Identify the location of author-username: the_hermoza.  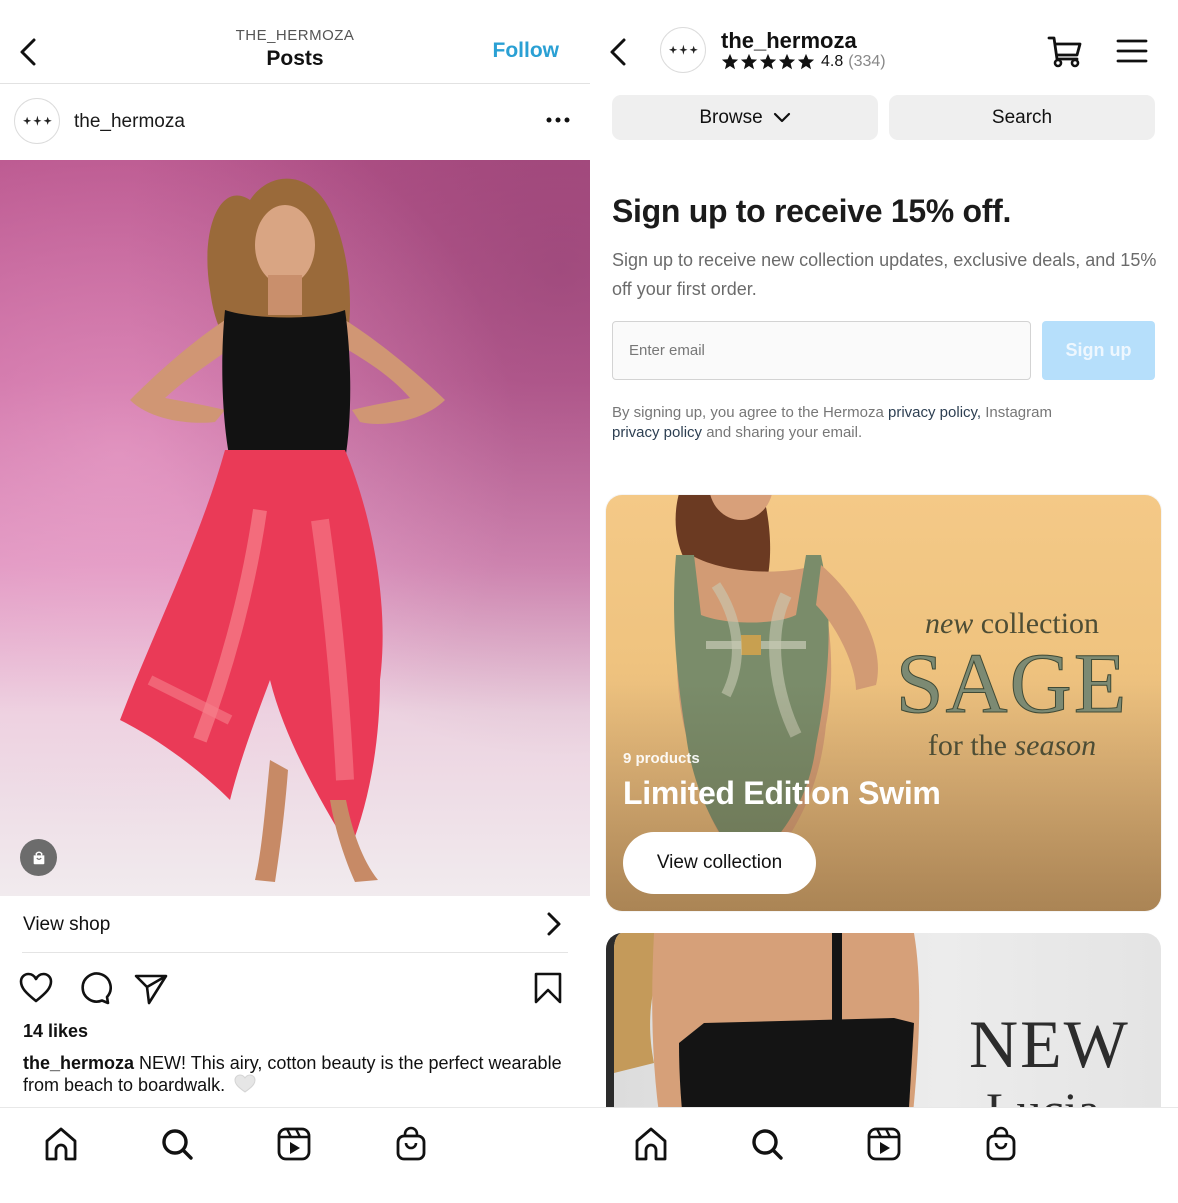
(129, 122).